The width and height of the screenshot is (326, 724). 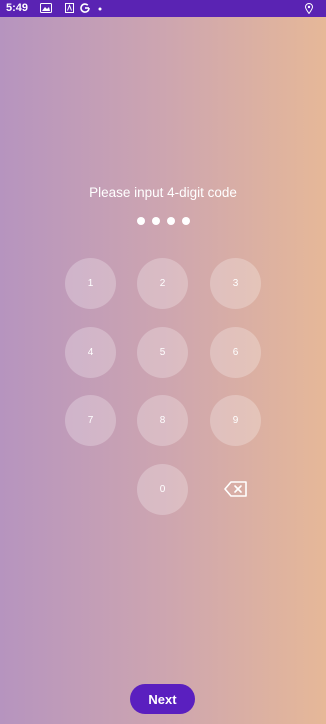 What do you see at coordinates (162, 489) in the screenshot?
I see `key-0: 0` at bounding box center [162, 489].